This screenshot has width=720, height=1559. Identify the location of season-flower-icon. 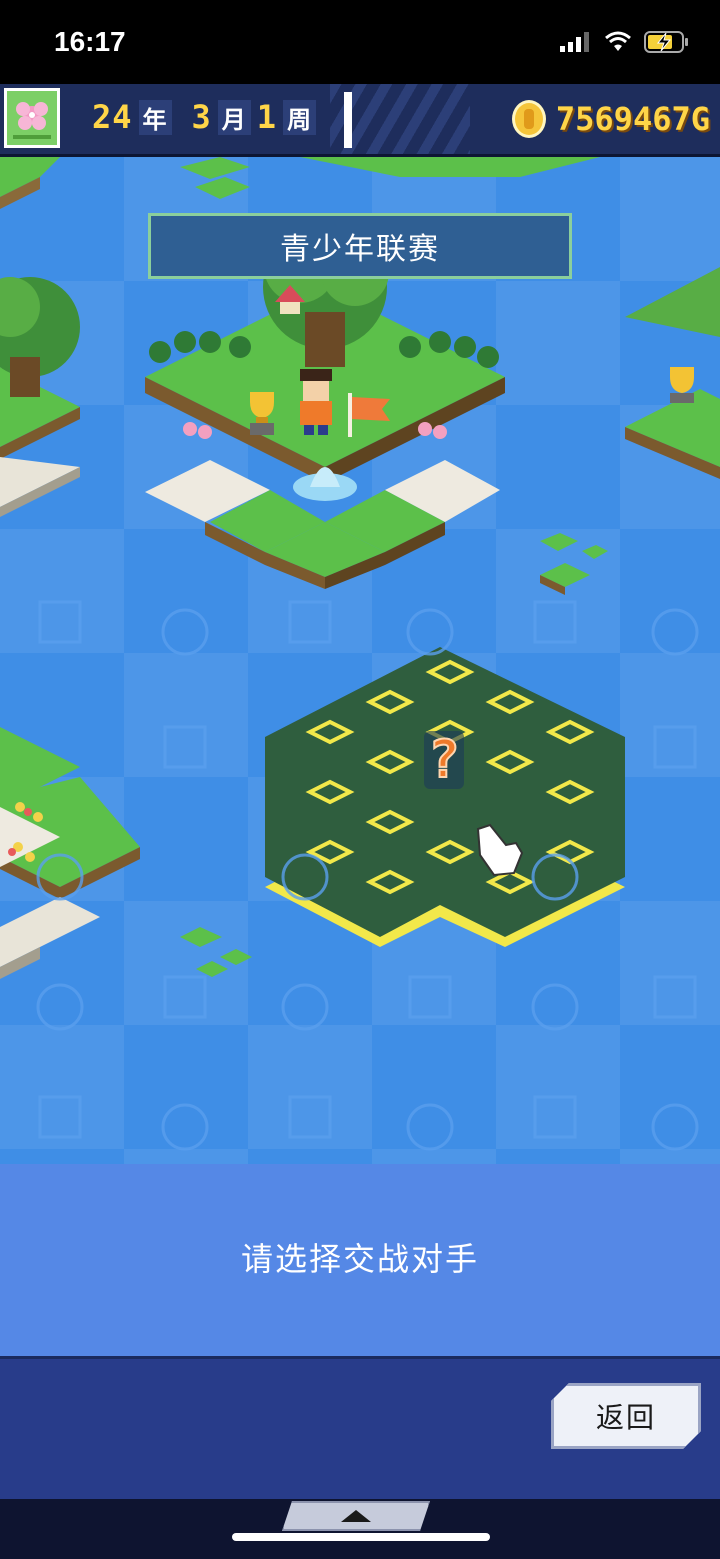
(32, 118).